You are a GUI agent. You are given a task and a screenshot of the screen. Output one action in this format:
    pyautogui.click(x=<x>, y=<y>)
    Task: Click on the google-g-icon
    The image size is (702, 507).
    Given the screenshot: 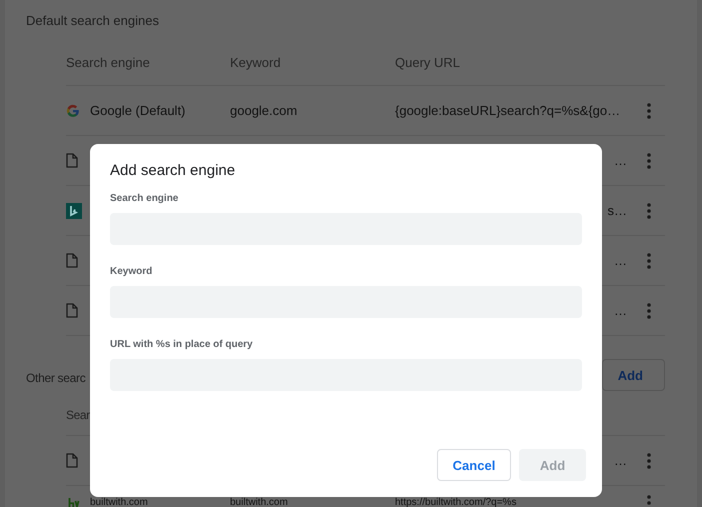 What is the action you would take?
    pyautogui.click(x=73, y=111)
    